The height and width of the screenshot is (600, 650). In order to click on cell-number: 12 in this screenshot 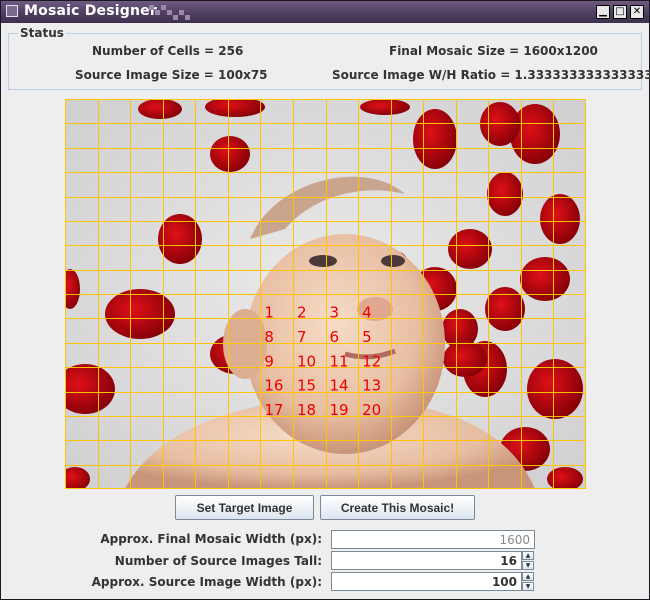, I will do `click(371, 361)`.